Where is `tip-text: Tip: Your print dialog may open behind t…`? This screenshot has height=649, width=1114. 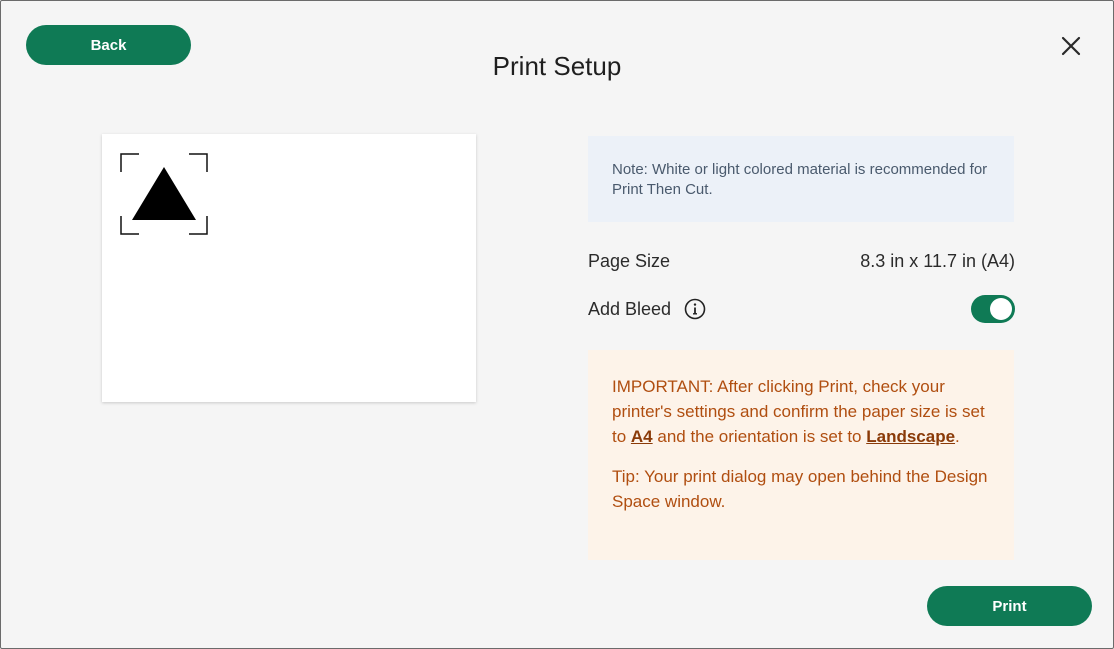 tip-text: Tip: Your print dialog may open behind t… is located at coordinates (800, 489).